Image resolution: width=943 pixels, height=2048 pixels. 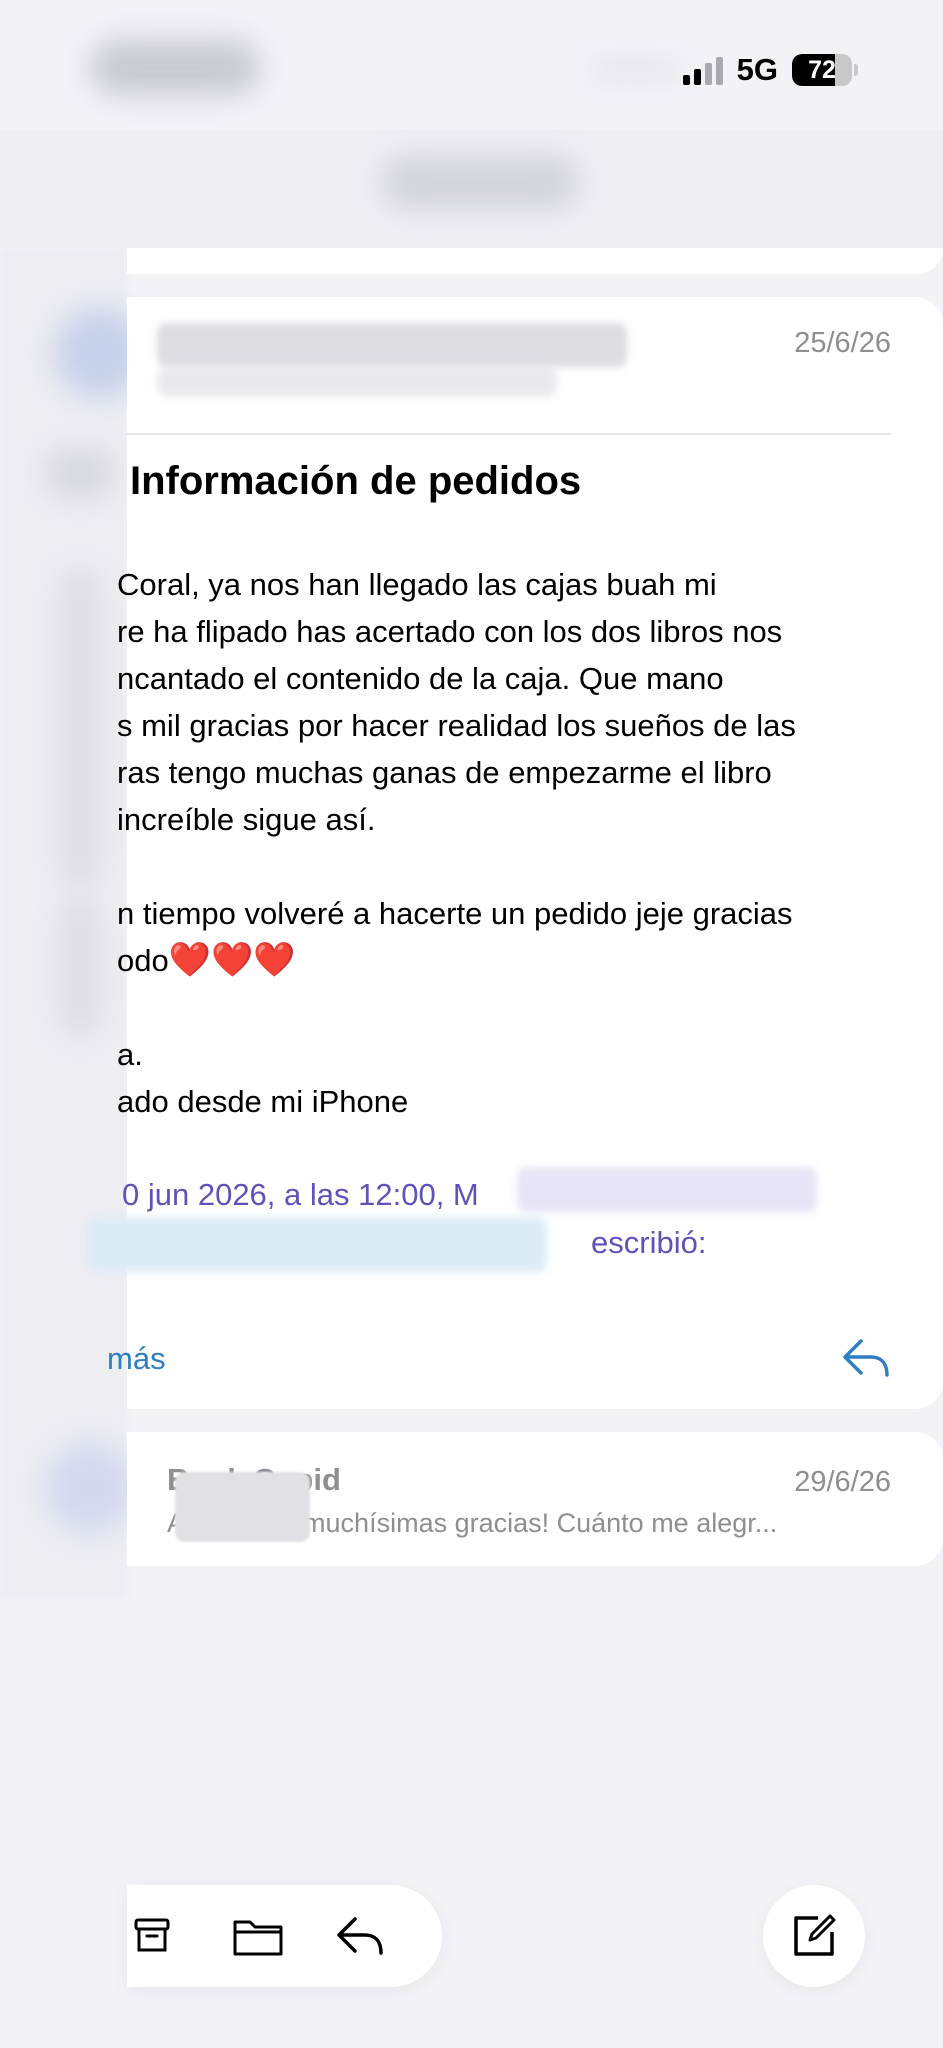 I want to click on show-more-link: más, so click(x=136, y=1359).